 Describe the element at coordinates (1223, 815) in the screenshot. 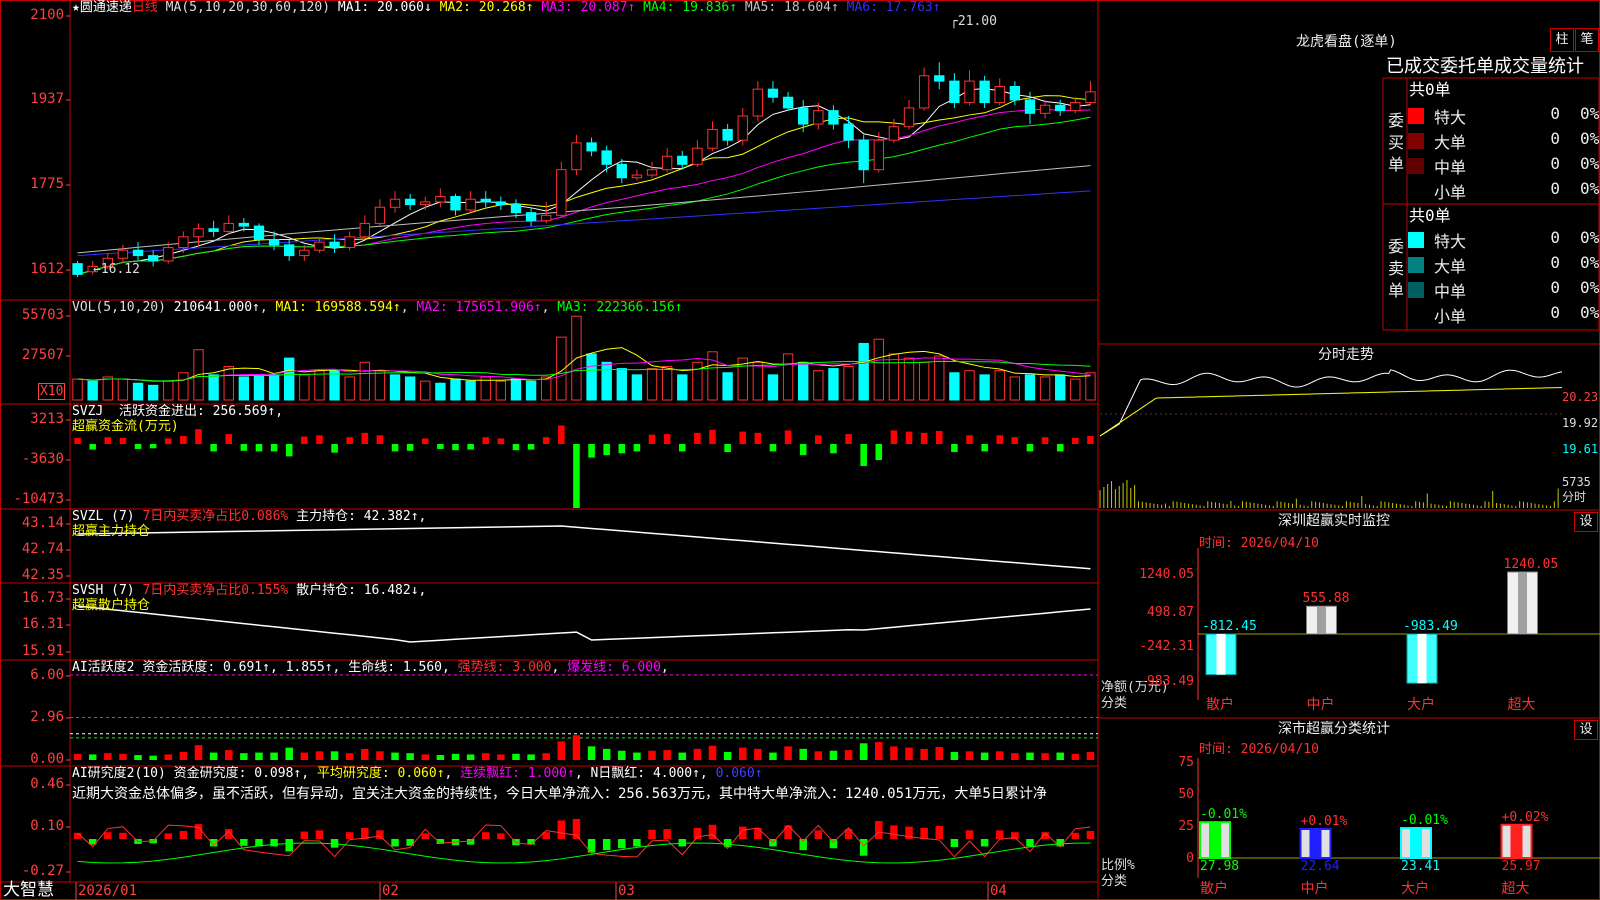

I see `classify-change: -0.01%` at that location.